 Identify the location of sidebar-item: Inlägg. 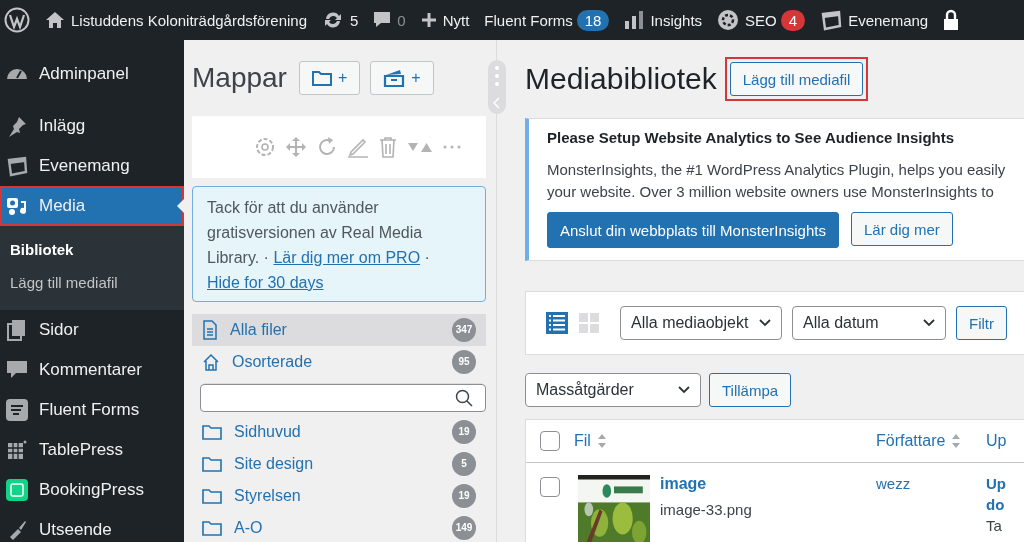
(92, 126).